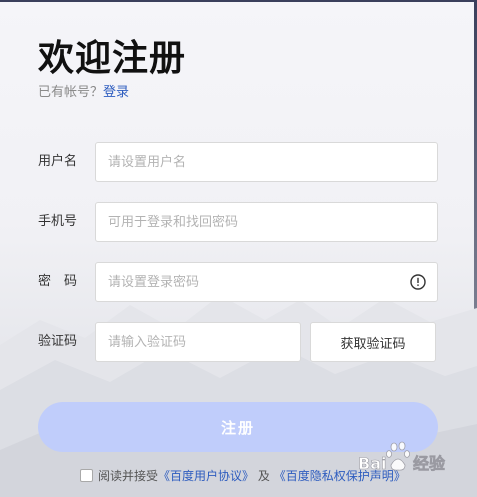 This screenshot has height=497, width=477. I want to click on verify-code-input, so click(198, 342).